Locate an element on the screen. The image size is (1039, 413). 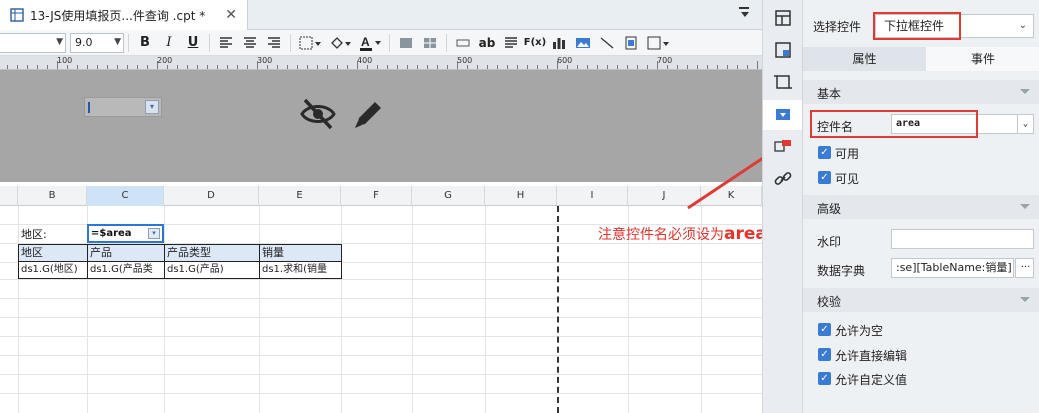
section-advanced: 高级 is located at coordinates (921, 207).